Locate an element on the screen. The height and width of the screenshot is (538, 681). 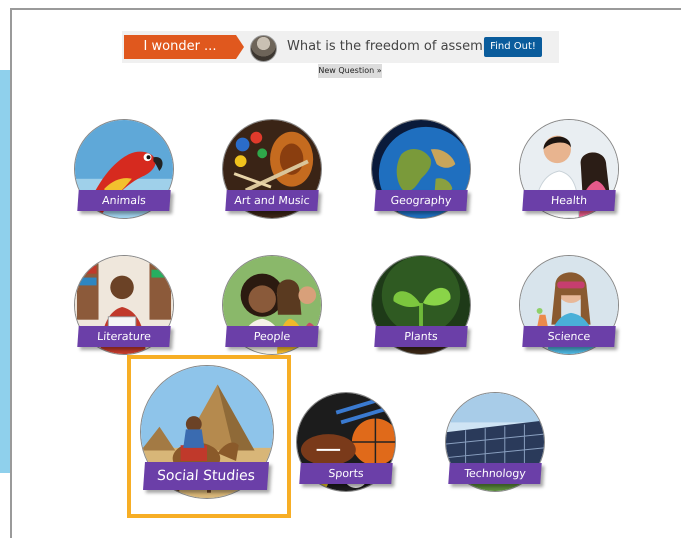
topic-label: Geography is located at coordinates (421, 200).